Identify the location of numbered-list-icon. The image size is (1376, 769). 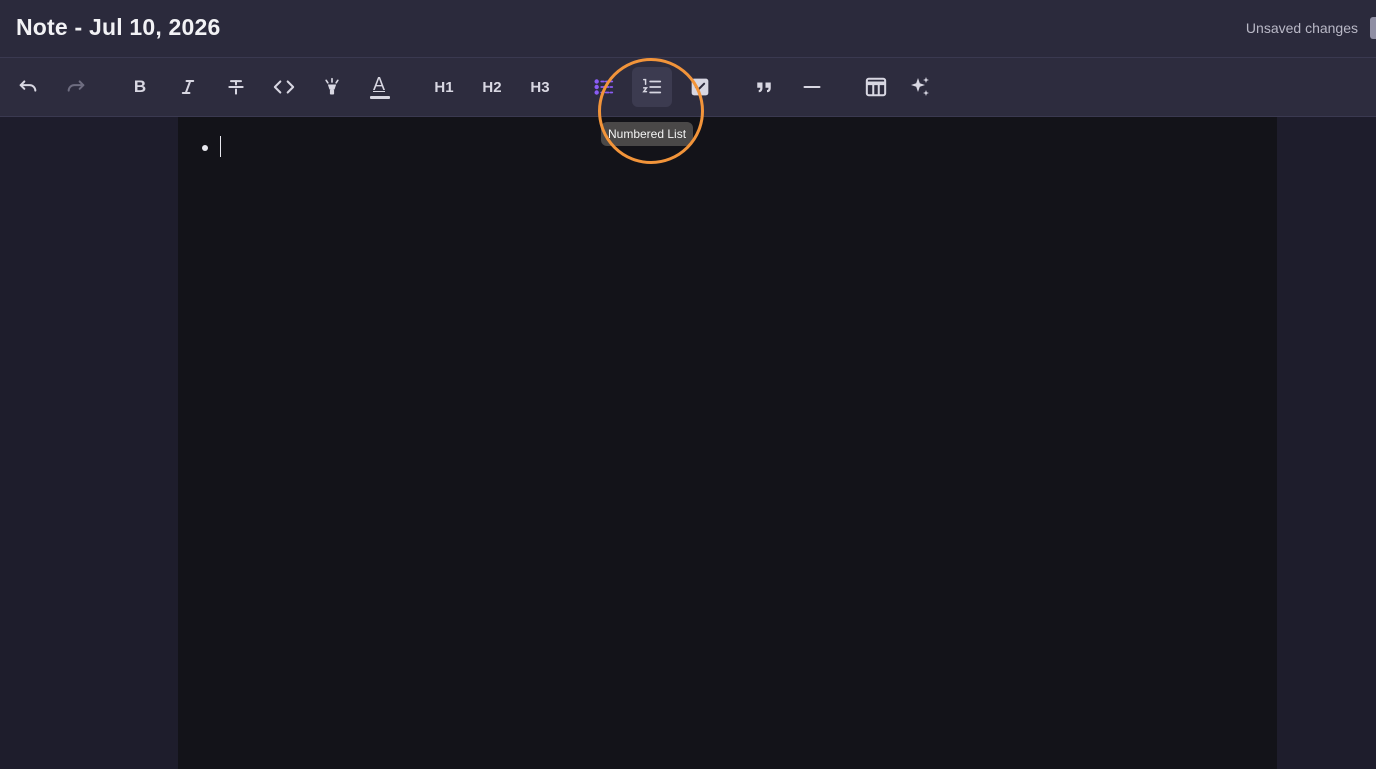
(652, 86).